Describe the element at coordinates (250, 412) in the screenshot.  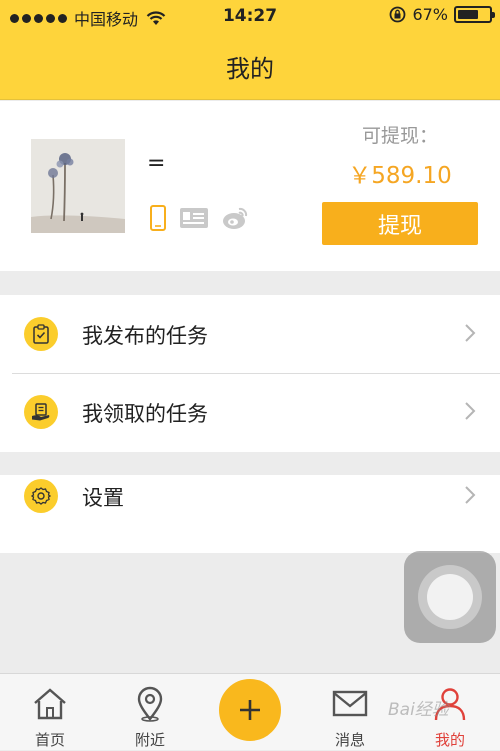
I see `menu-item-claimed-tasks: 我领取的任务` at that location.